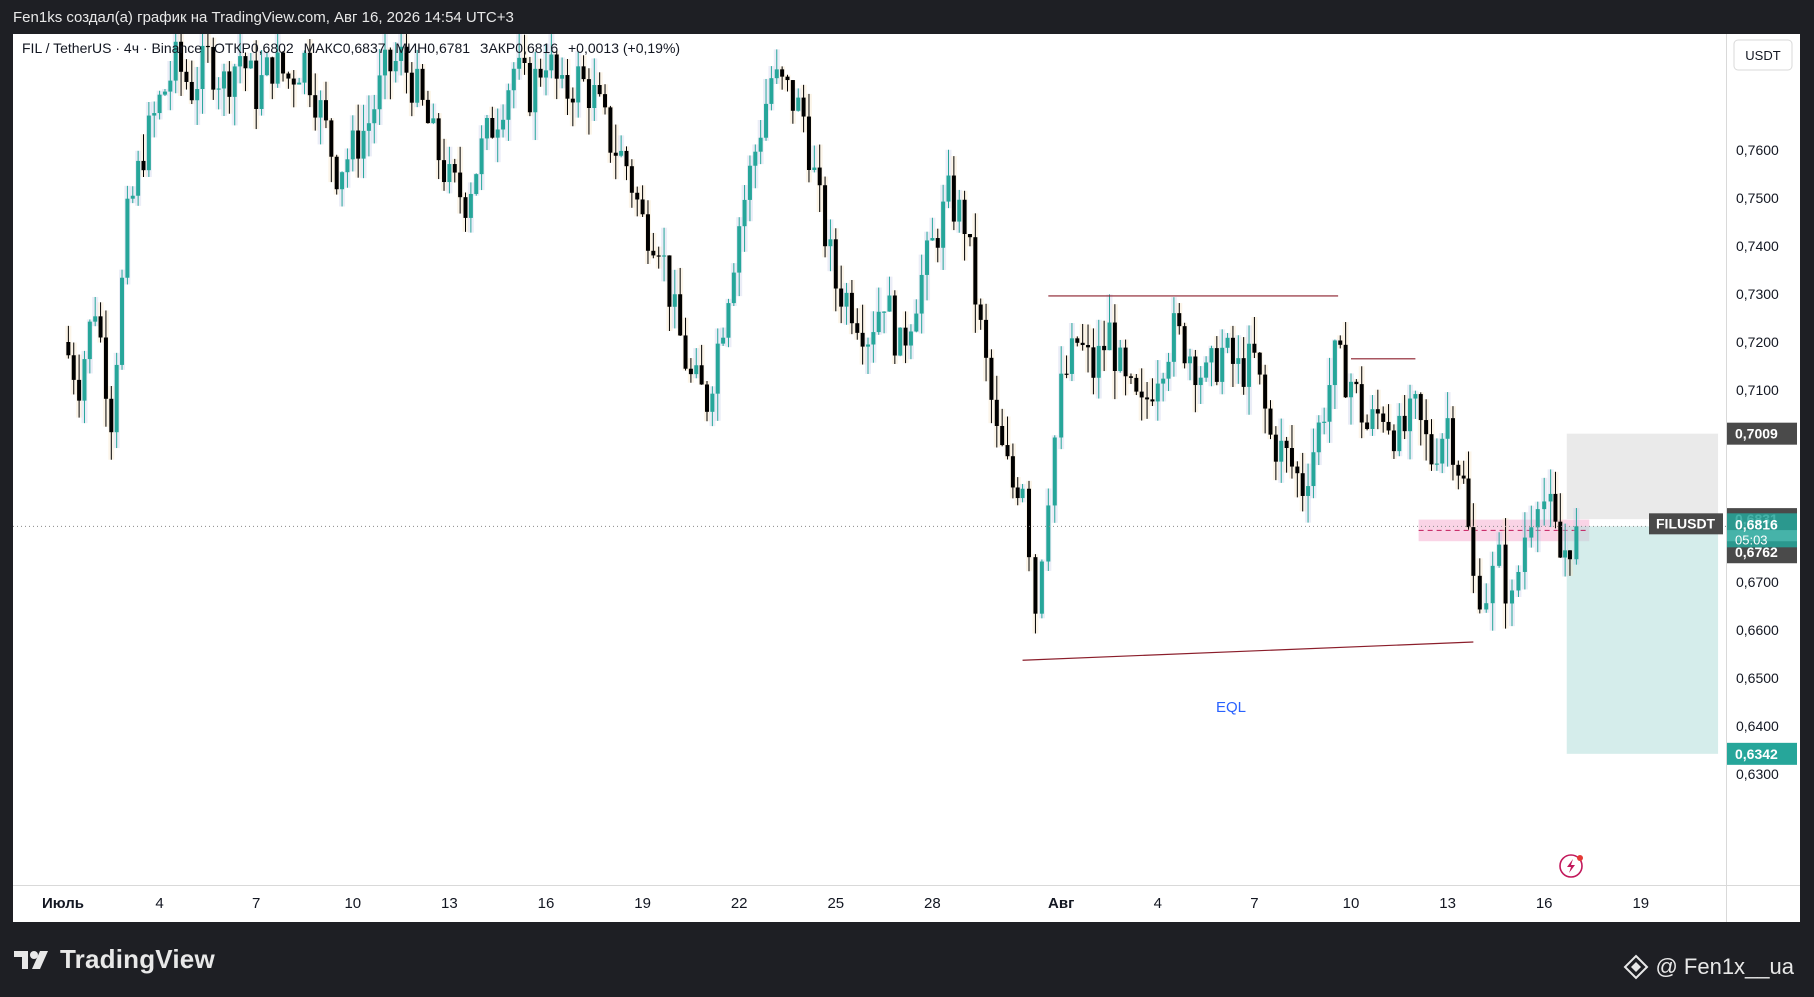 This screenshot has height=997, width=1814. Describe the element at coordinates (256, 903) in the screenshot. I see `time-label: 7` at that location.